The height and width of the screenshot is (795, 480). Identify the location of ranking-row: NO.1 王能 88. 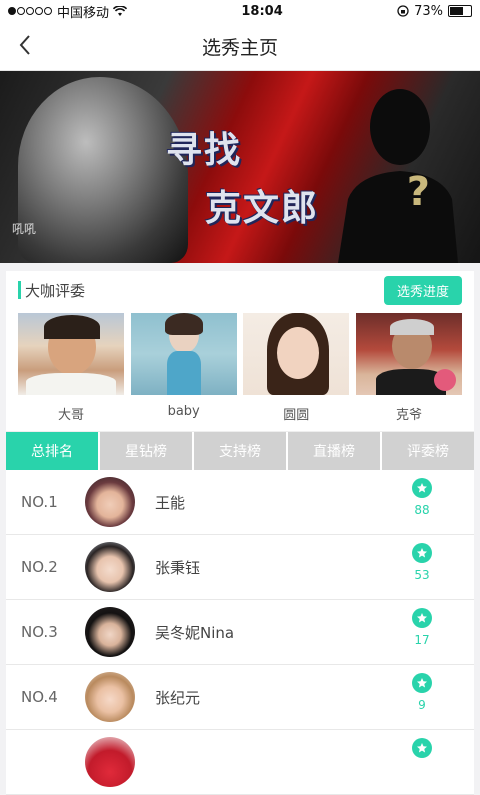
(240, 502).